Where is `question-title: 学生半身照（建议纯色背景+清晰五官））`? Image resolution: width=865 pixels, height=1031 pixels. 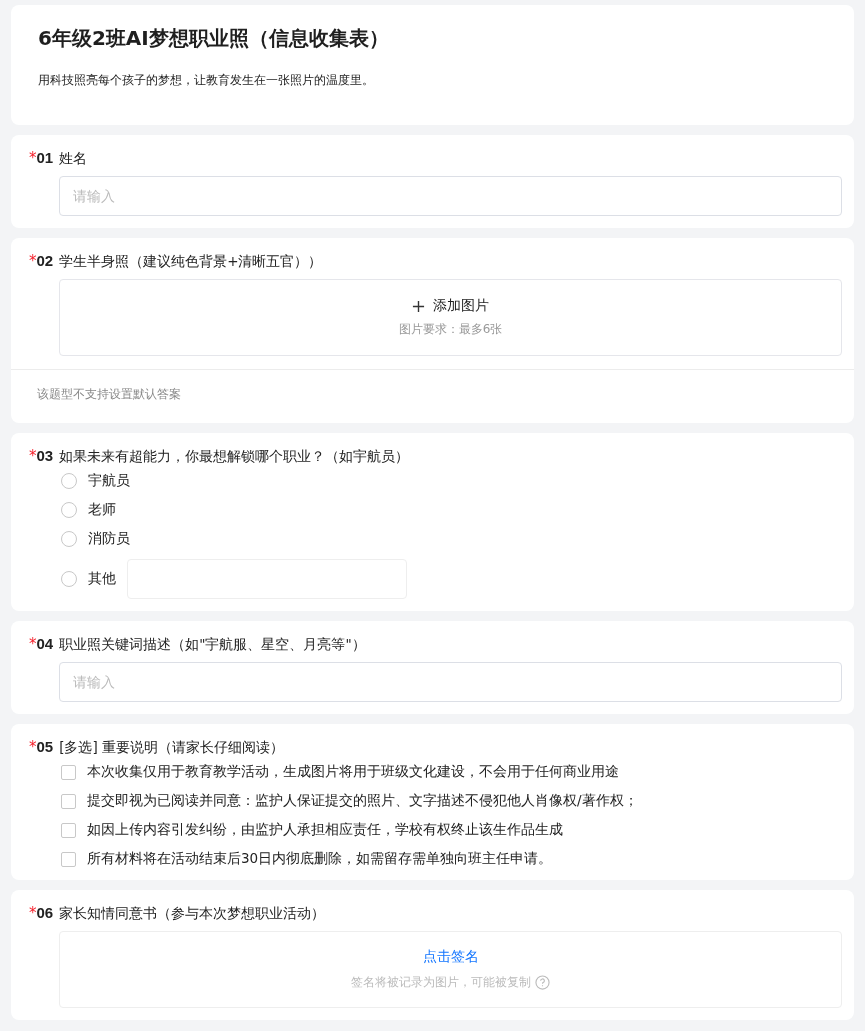 question-title: 学生半身照（建议纯色背景+清晰五官）） is located at coordinates (191, 262).